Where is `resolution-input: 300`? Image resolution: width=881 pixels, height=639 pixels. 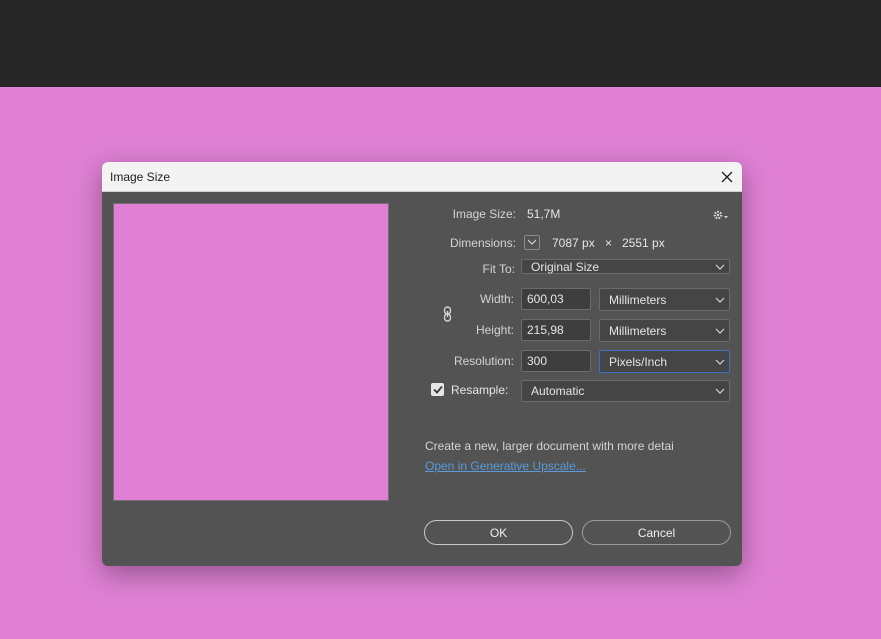 resolution-input: 300 is located at coordinates (556, 361).